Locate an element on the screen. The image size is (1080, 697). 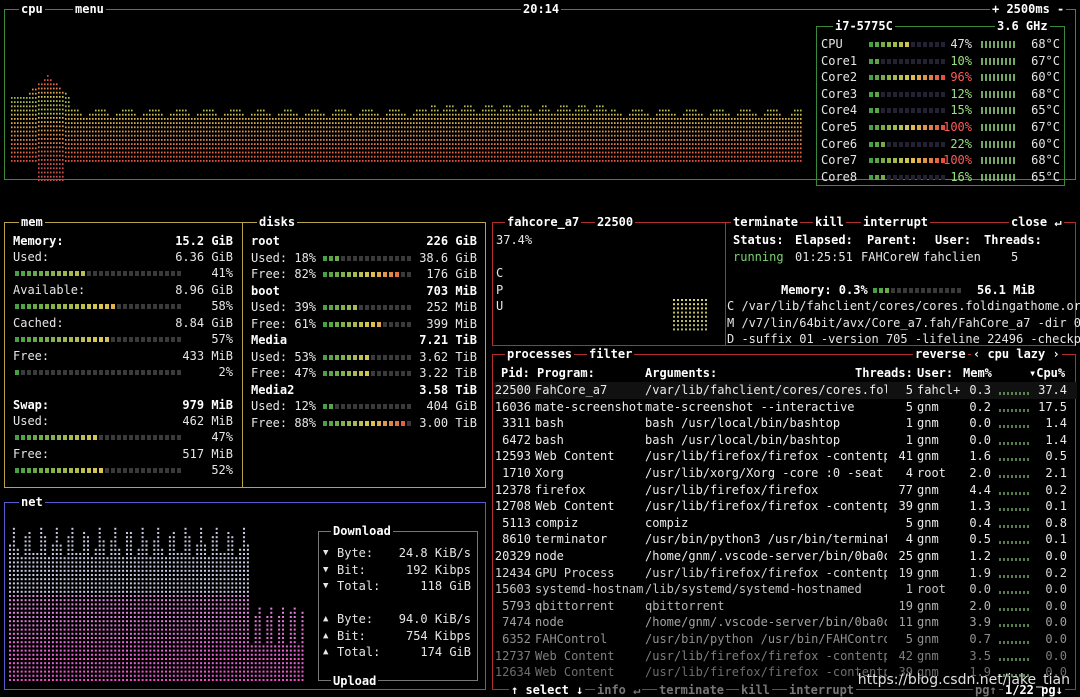
core-percent: 22% is located at coordinates (961, 143).